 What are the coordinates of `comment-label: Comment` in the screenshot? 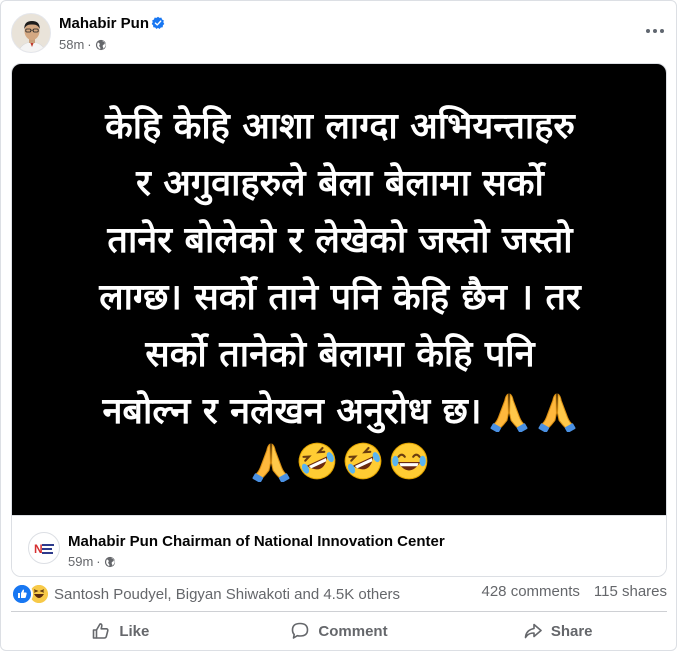 It's located at (353, 631).